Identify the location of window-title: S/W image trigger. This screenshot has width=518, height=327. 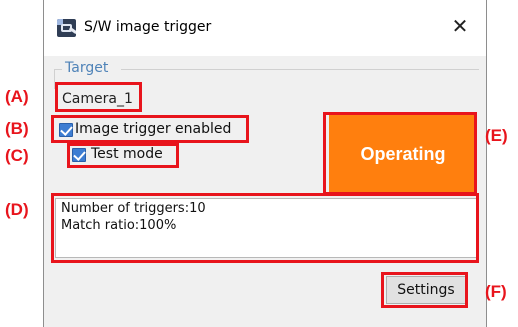
(148, 27).